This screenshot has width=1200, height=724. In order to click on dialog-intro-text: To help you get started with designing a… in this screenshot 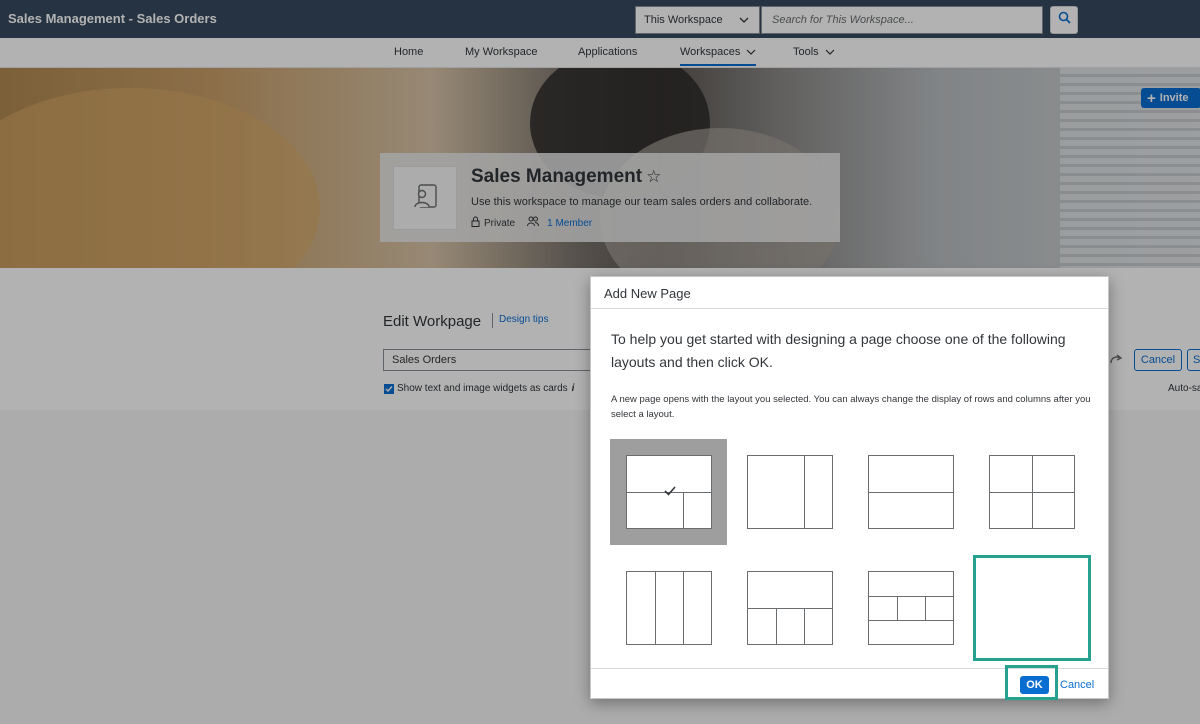, I will do `click(838, 350)`.